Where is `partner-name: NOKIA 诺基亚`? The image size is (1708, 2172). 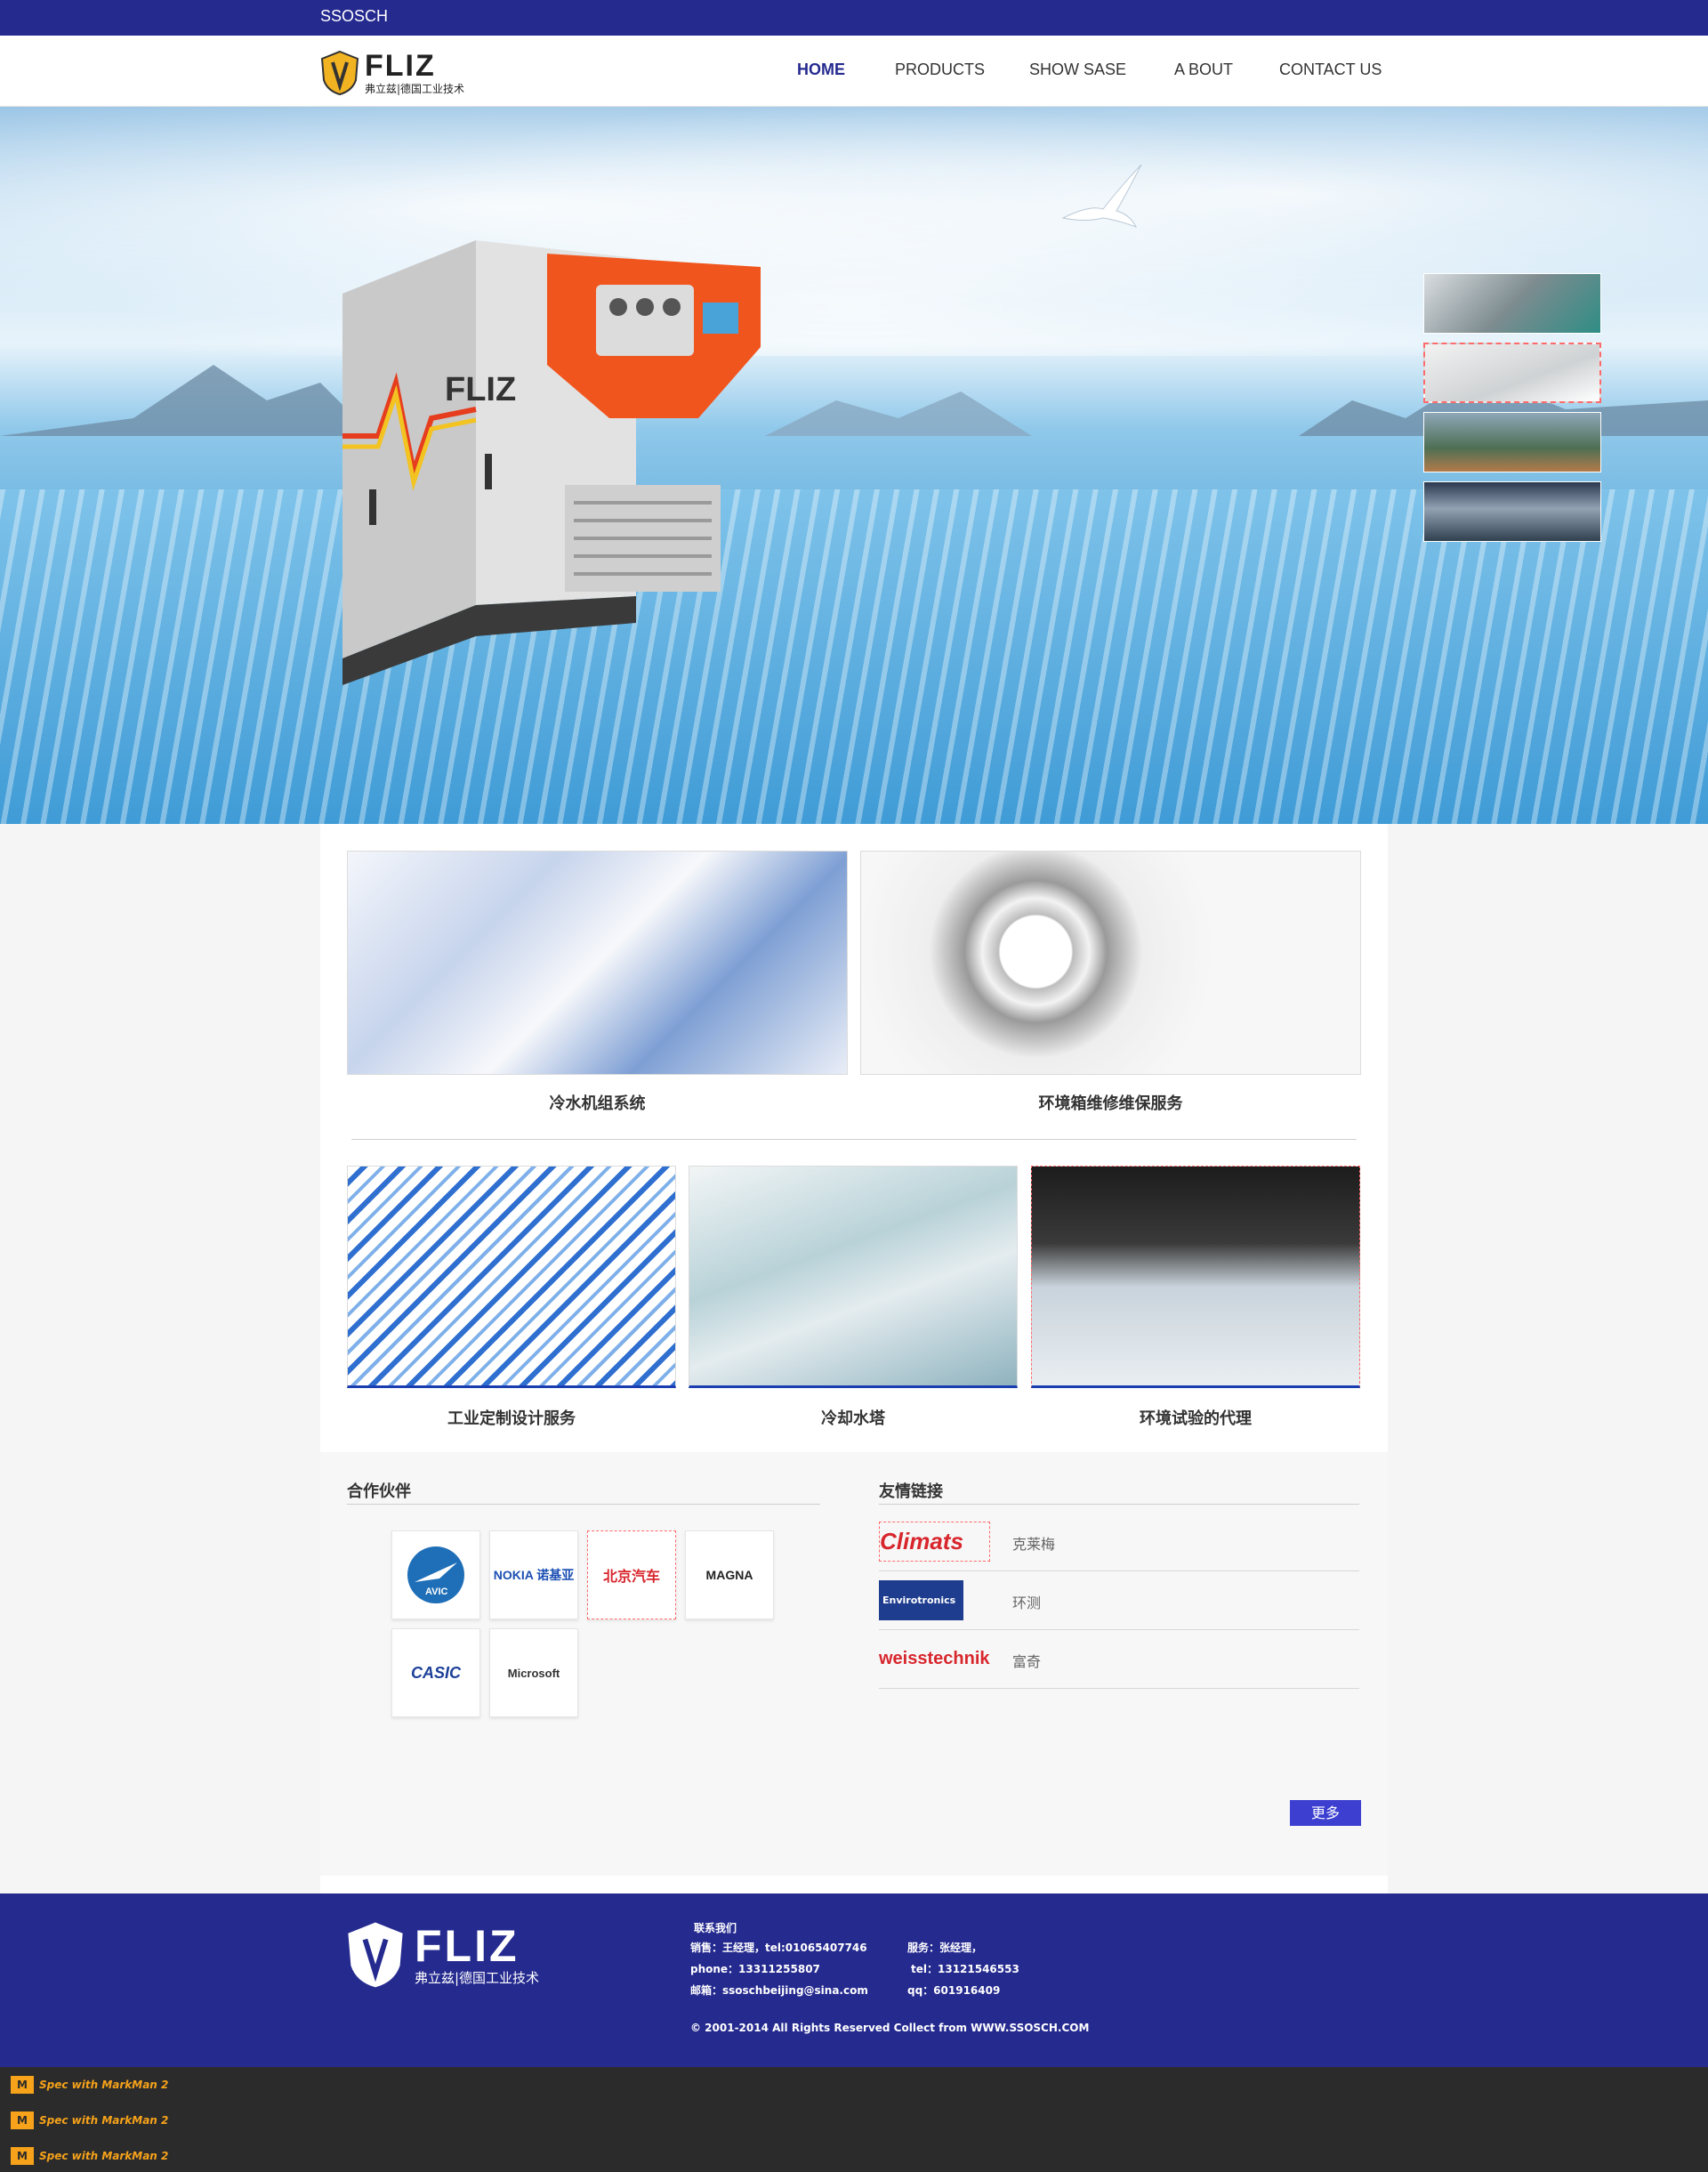
partner-name: NOKIA 诺基亚 is located at coordinates (534, 1575).